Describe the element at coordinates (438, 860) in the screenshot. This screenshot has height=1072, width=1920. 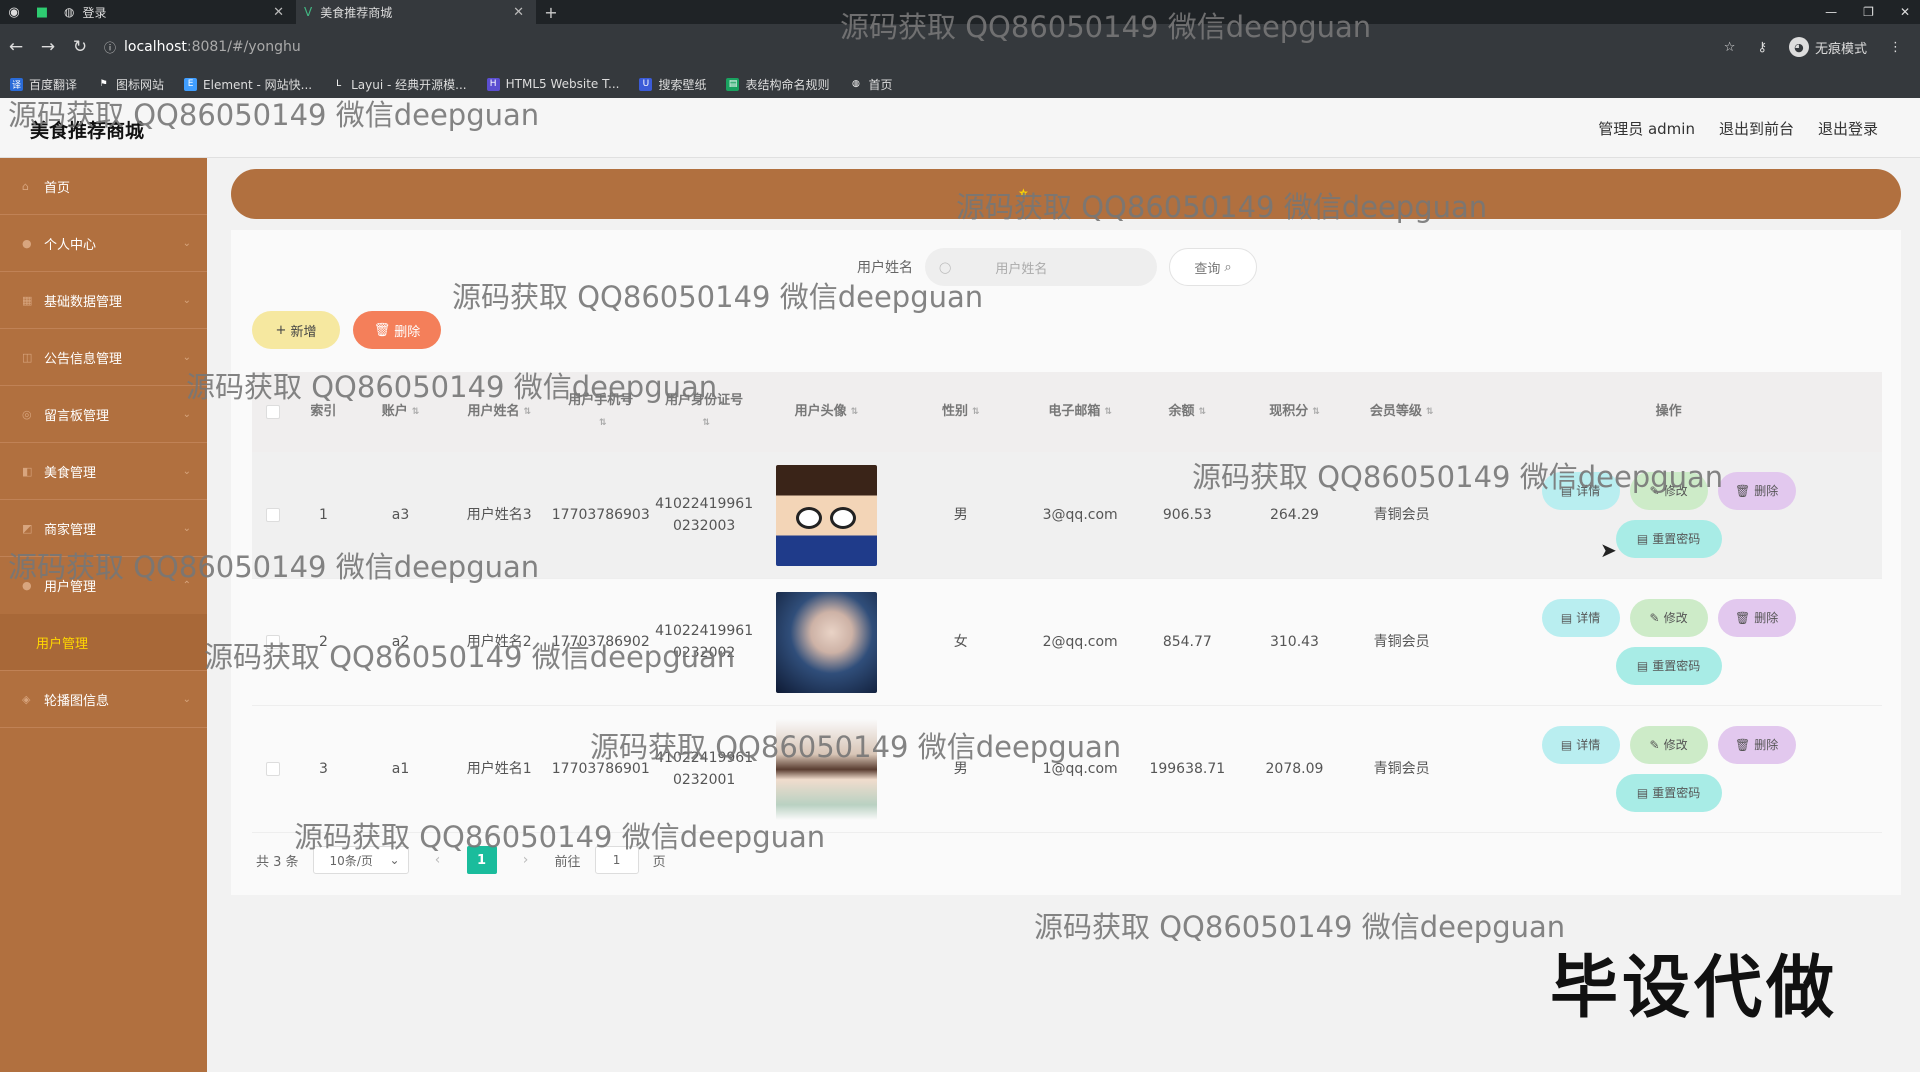
I see `prev-page-button: ‹` at that location.